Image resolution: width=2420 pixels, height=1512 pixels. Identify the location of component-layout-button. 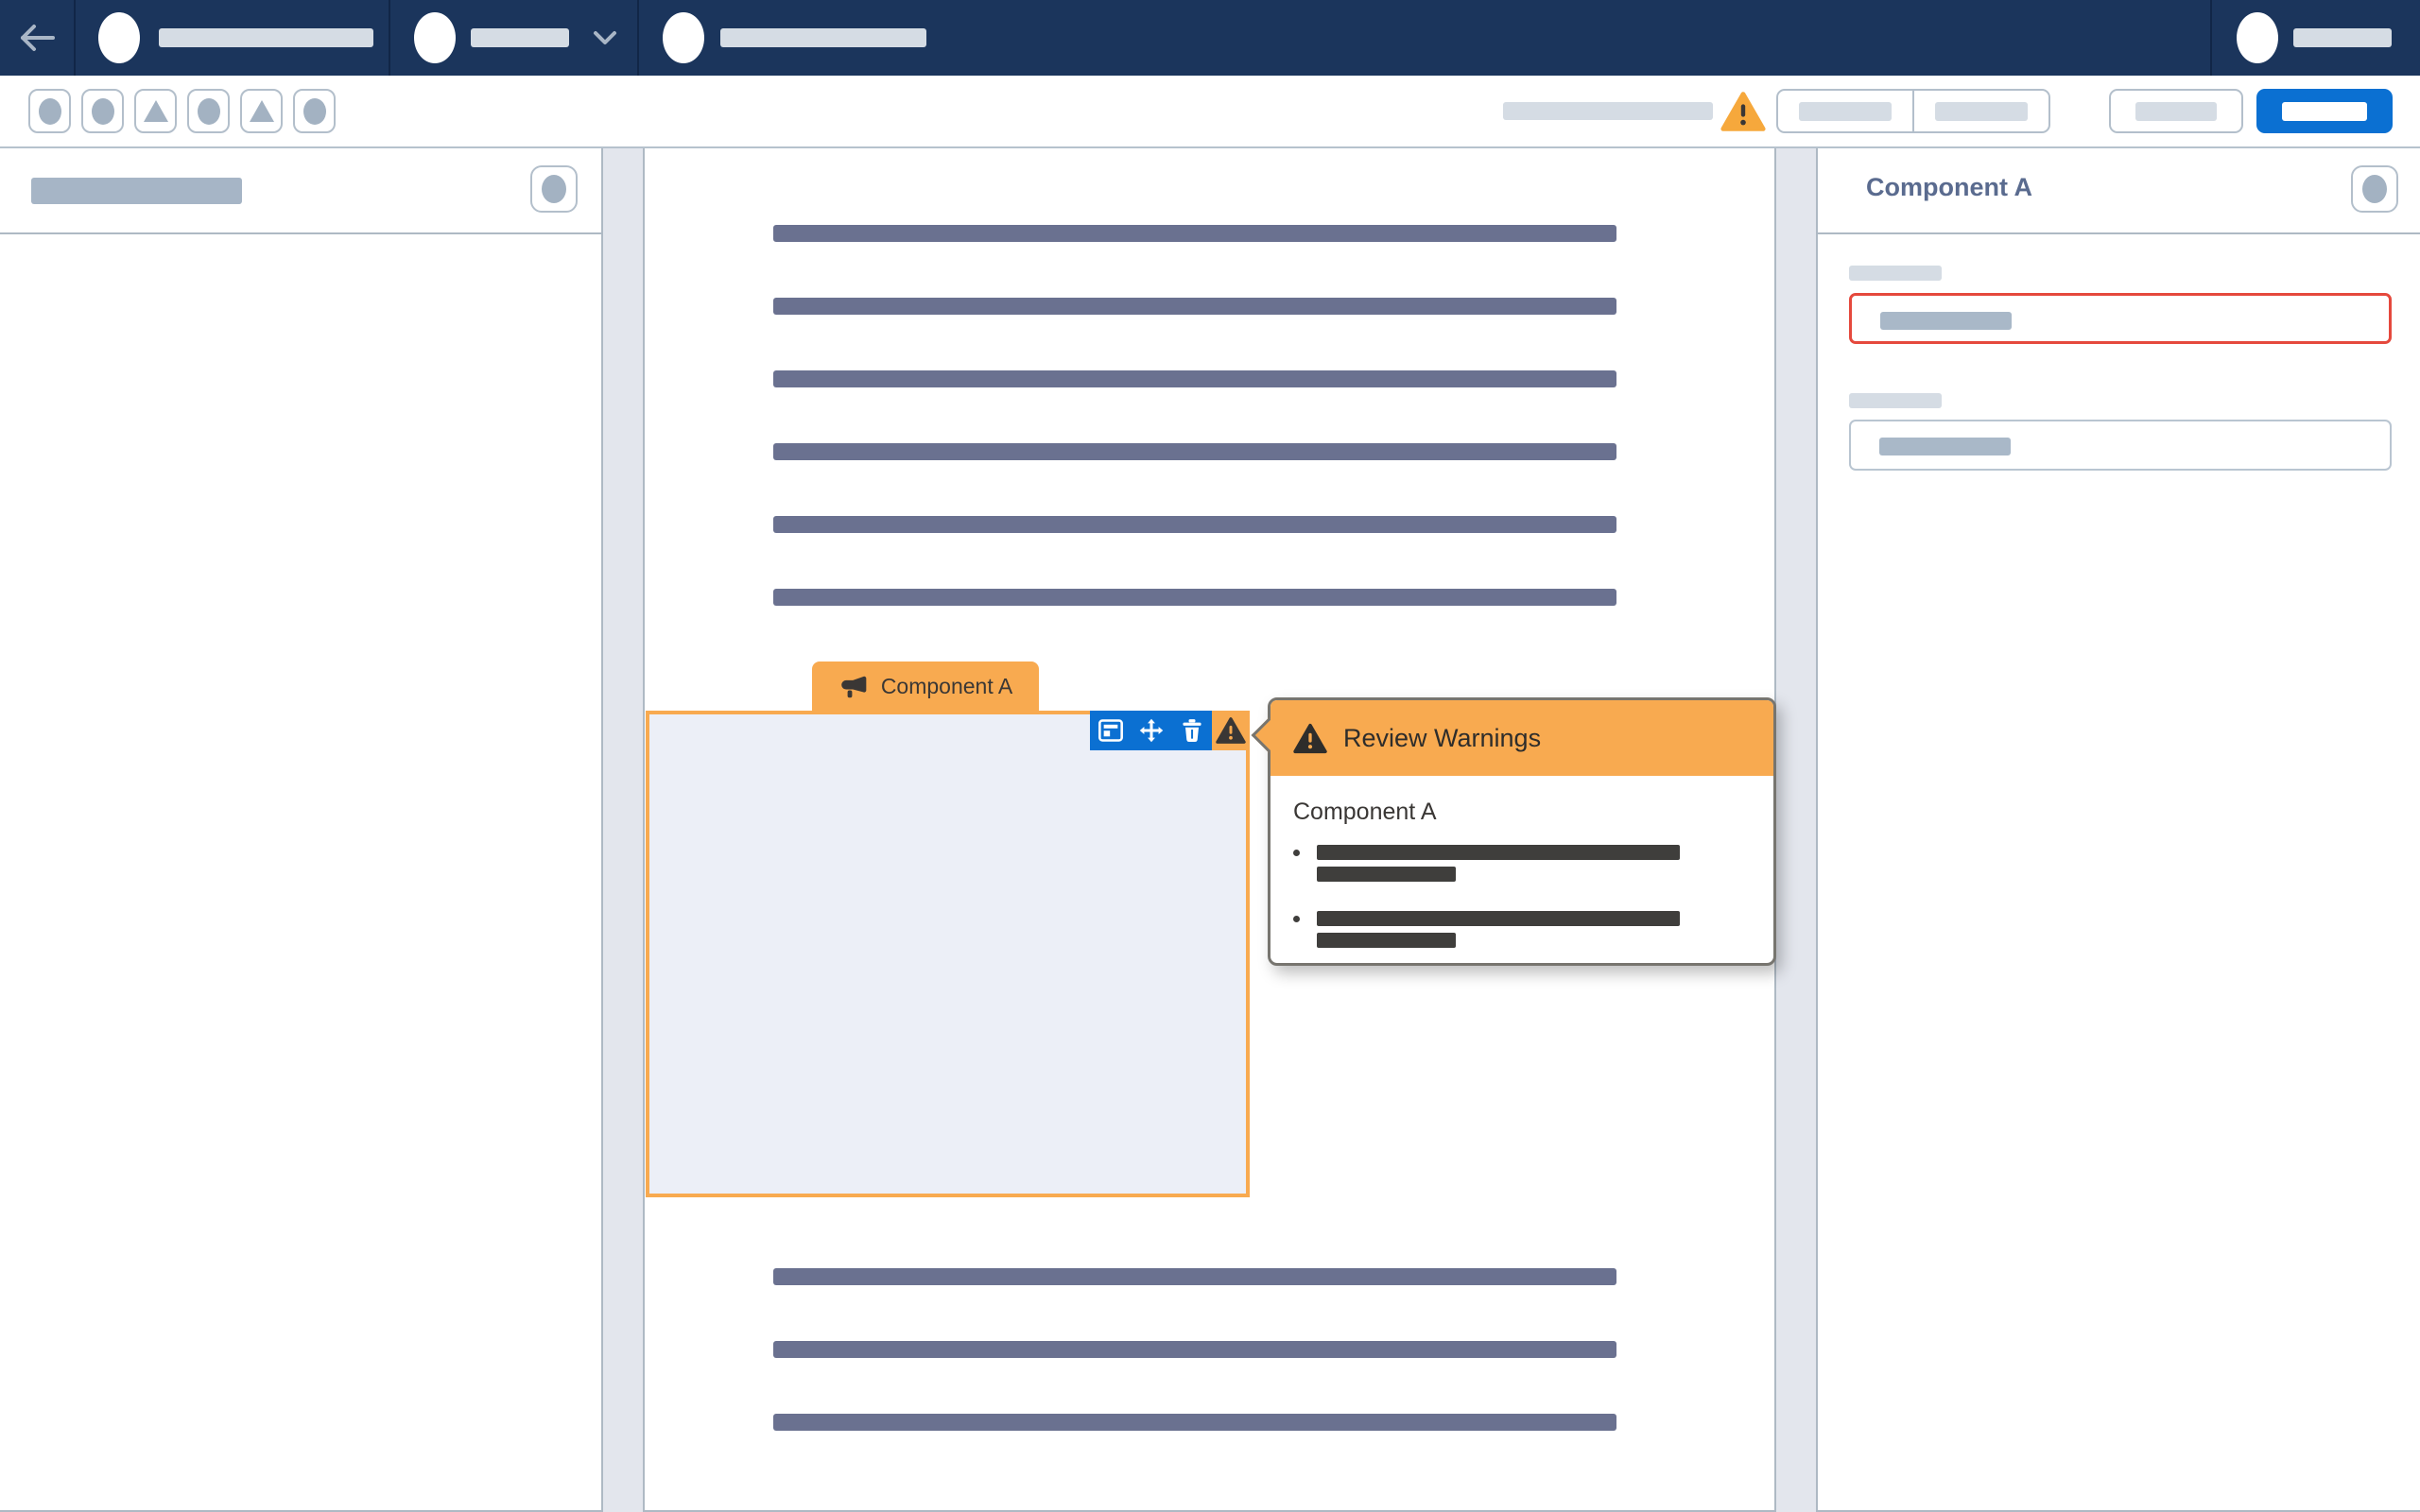
(1110, 730).